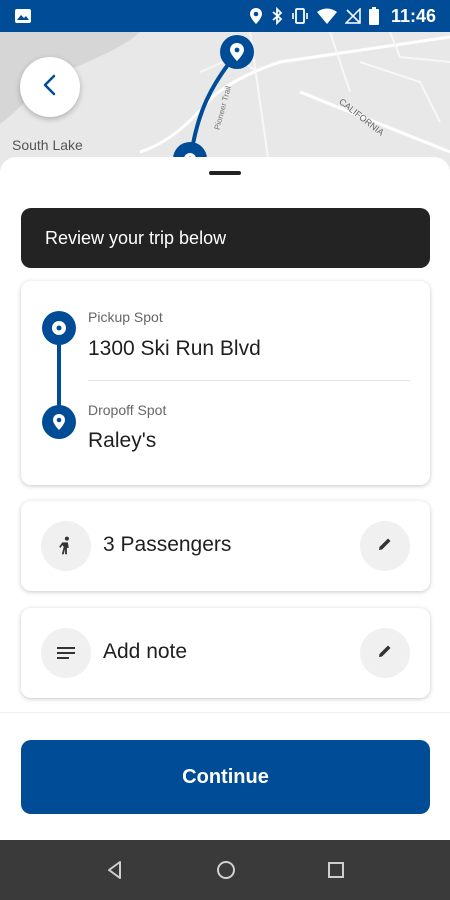 The width and height of the screenshot is (450, 900). Describe the element at coordinates (256, 16) in the screenshot. I see `location-icon` at that location.